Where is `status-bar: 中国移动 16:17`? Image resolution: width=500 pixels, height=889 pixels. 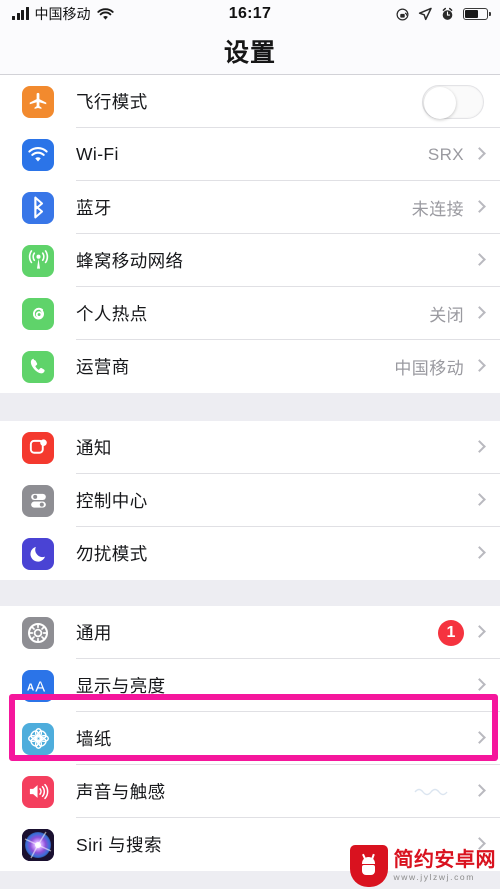
status-bar: 中国移动 16:17 is located at coordinates (250, 14).